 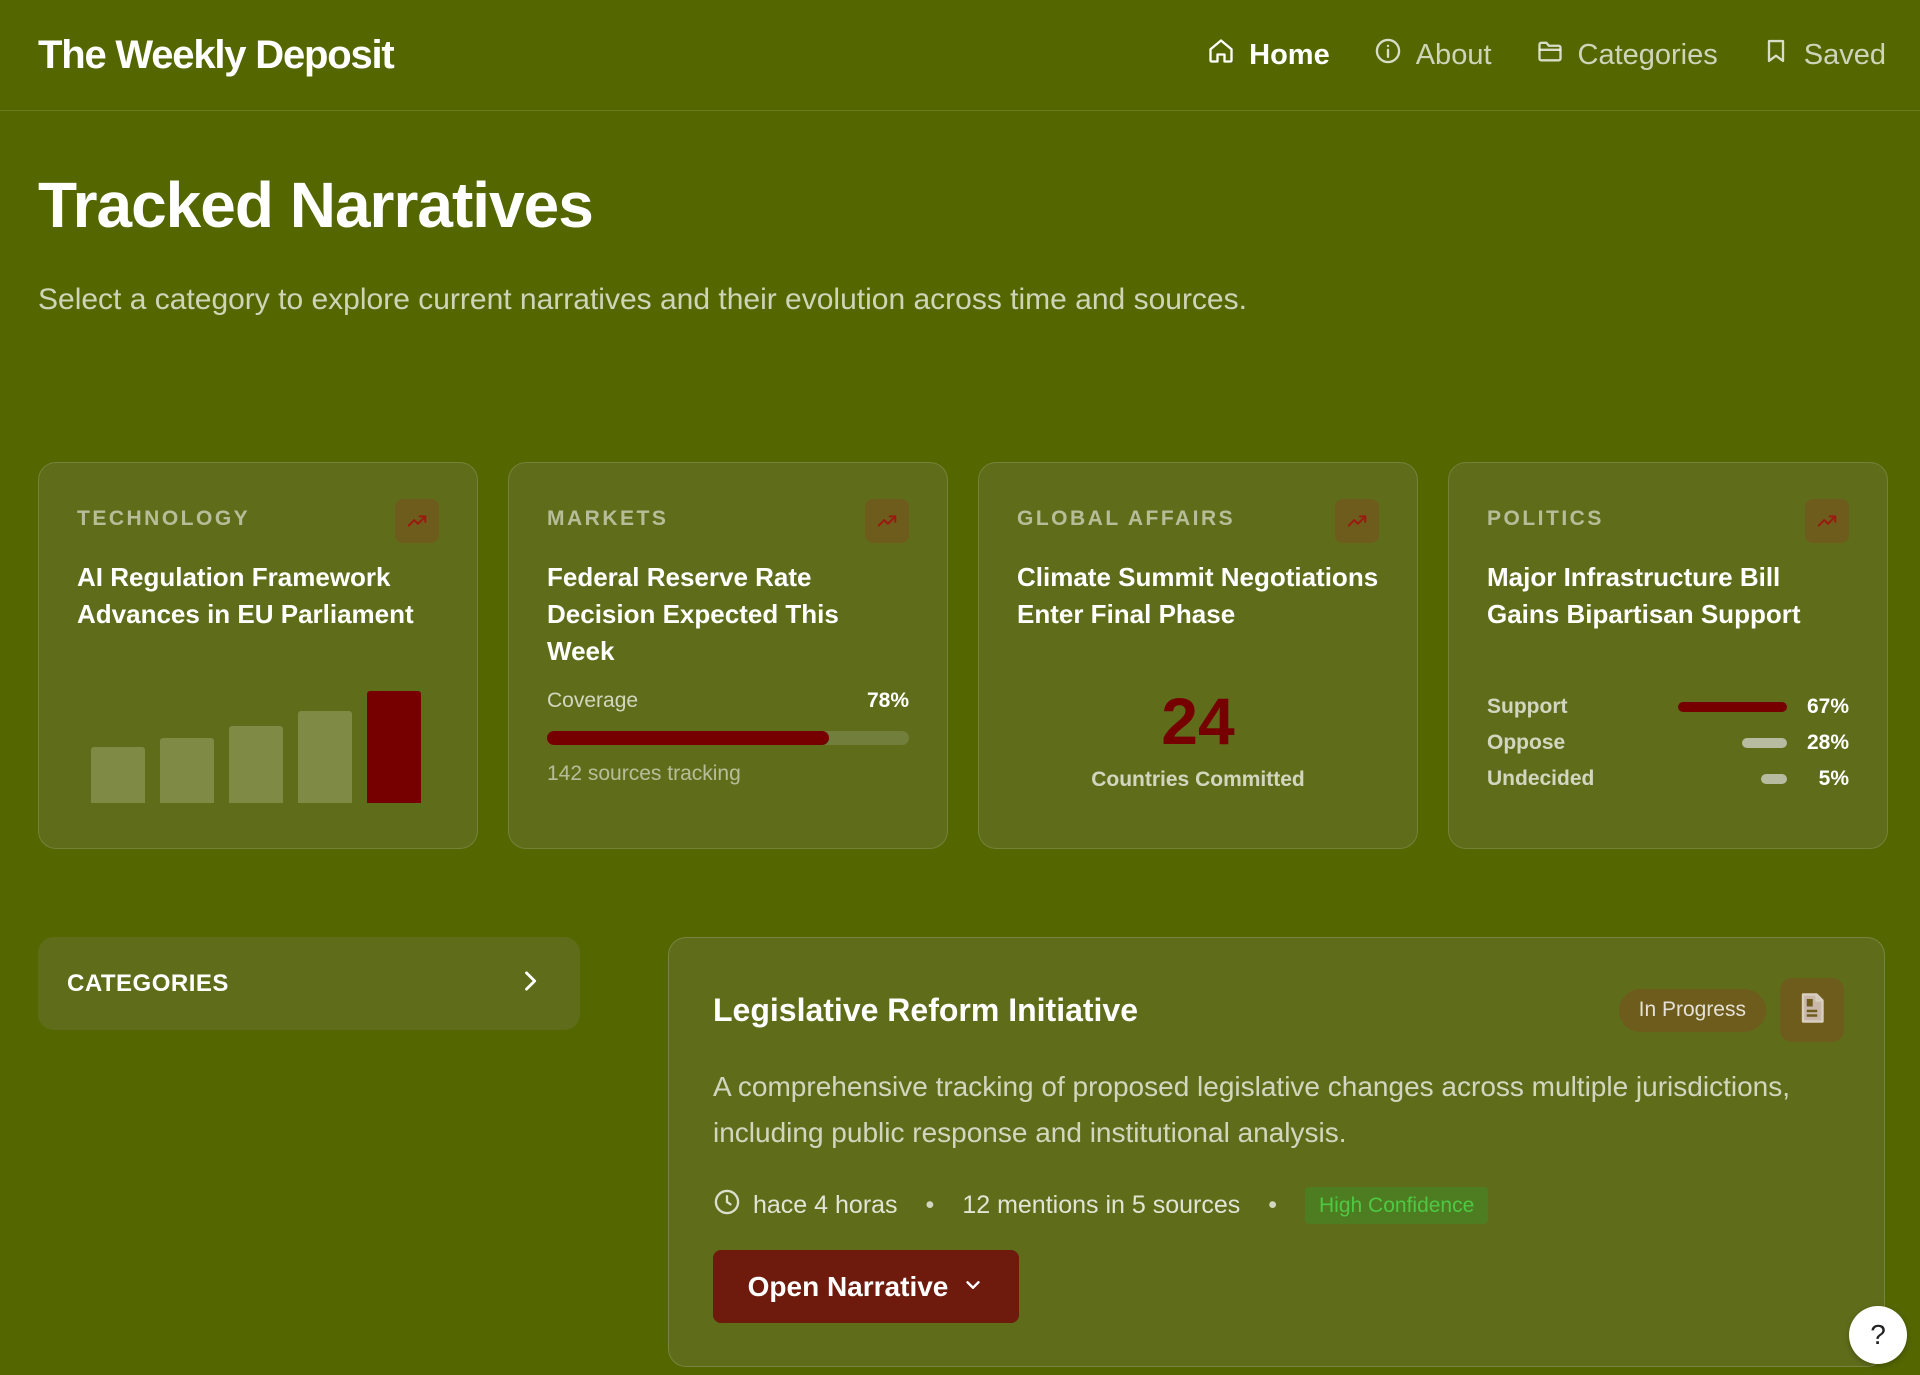 I want to click on poll-label: Undecided, so click(x=1541, y=778).